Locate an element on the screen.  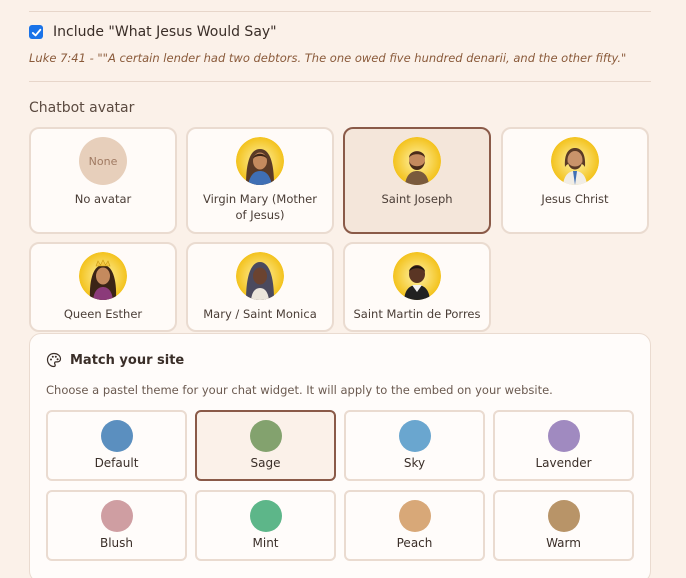
avatar-option-label: Saint Joseph is located at coordinates (417, 199).